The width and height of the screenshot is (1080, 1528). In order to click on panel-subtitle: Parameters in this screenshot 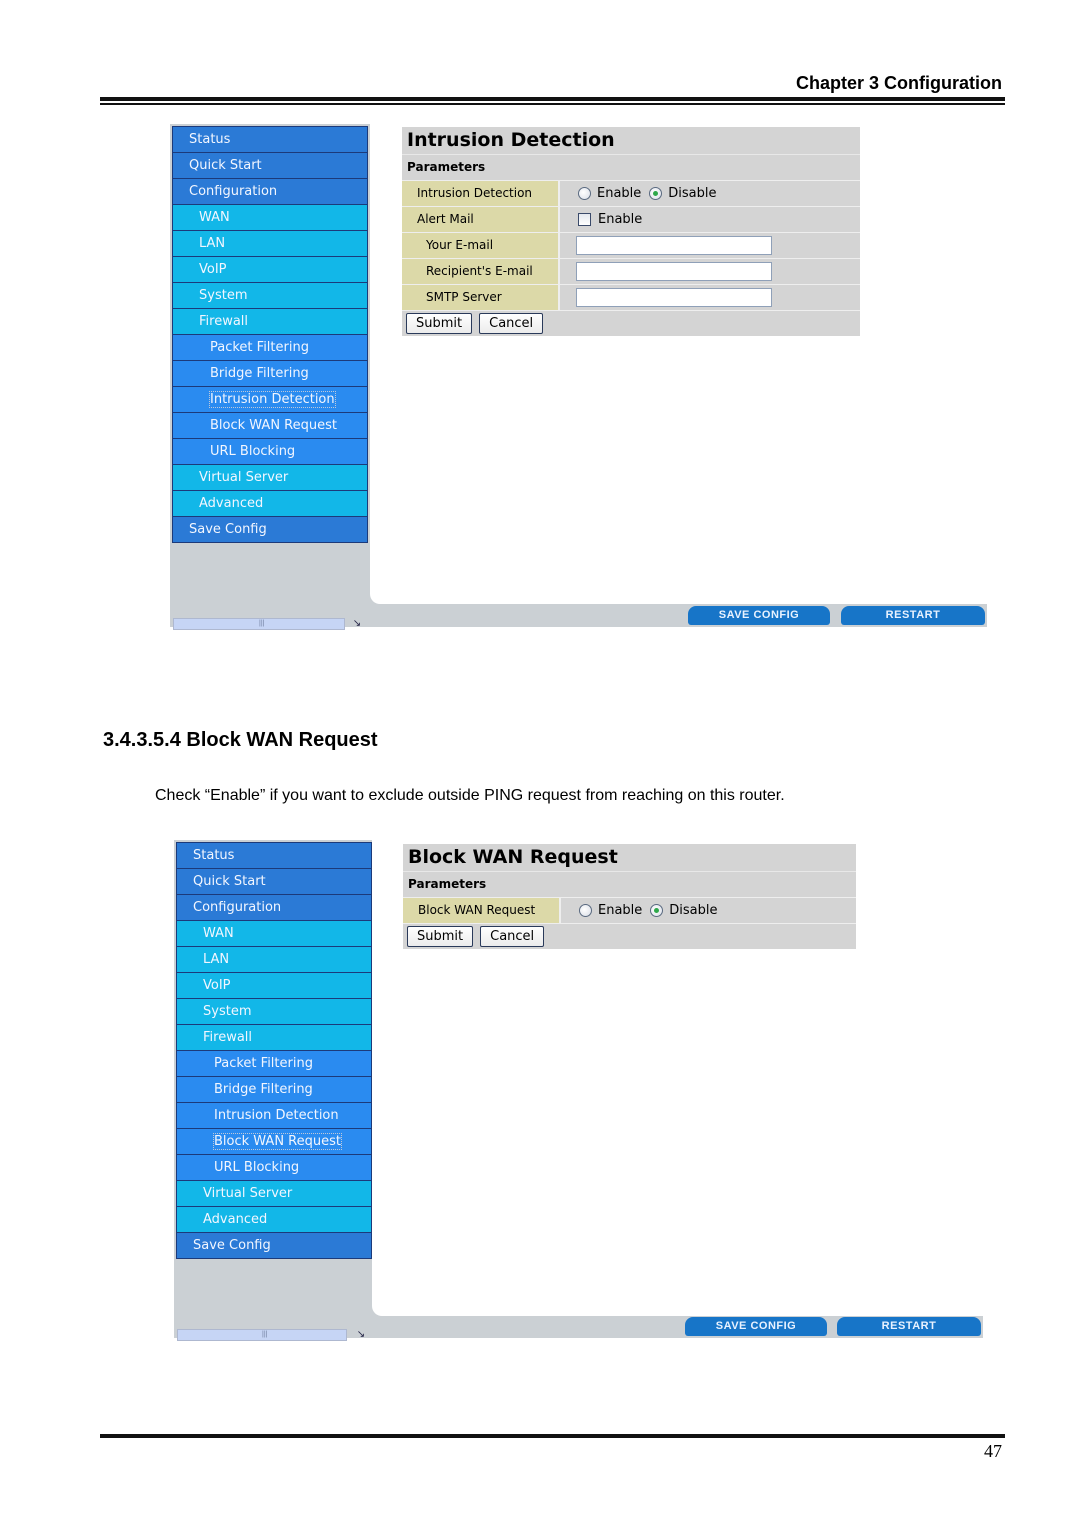, I will do `click(629, 885)`.